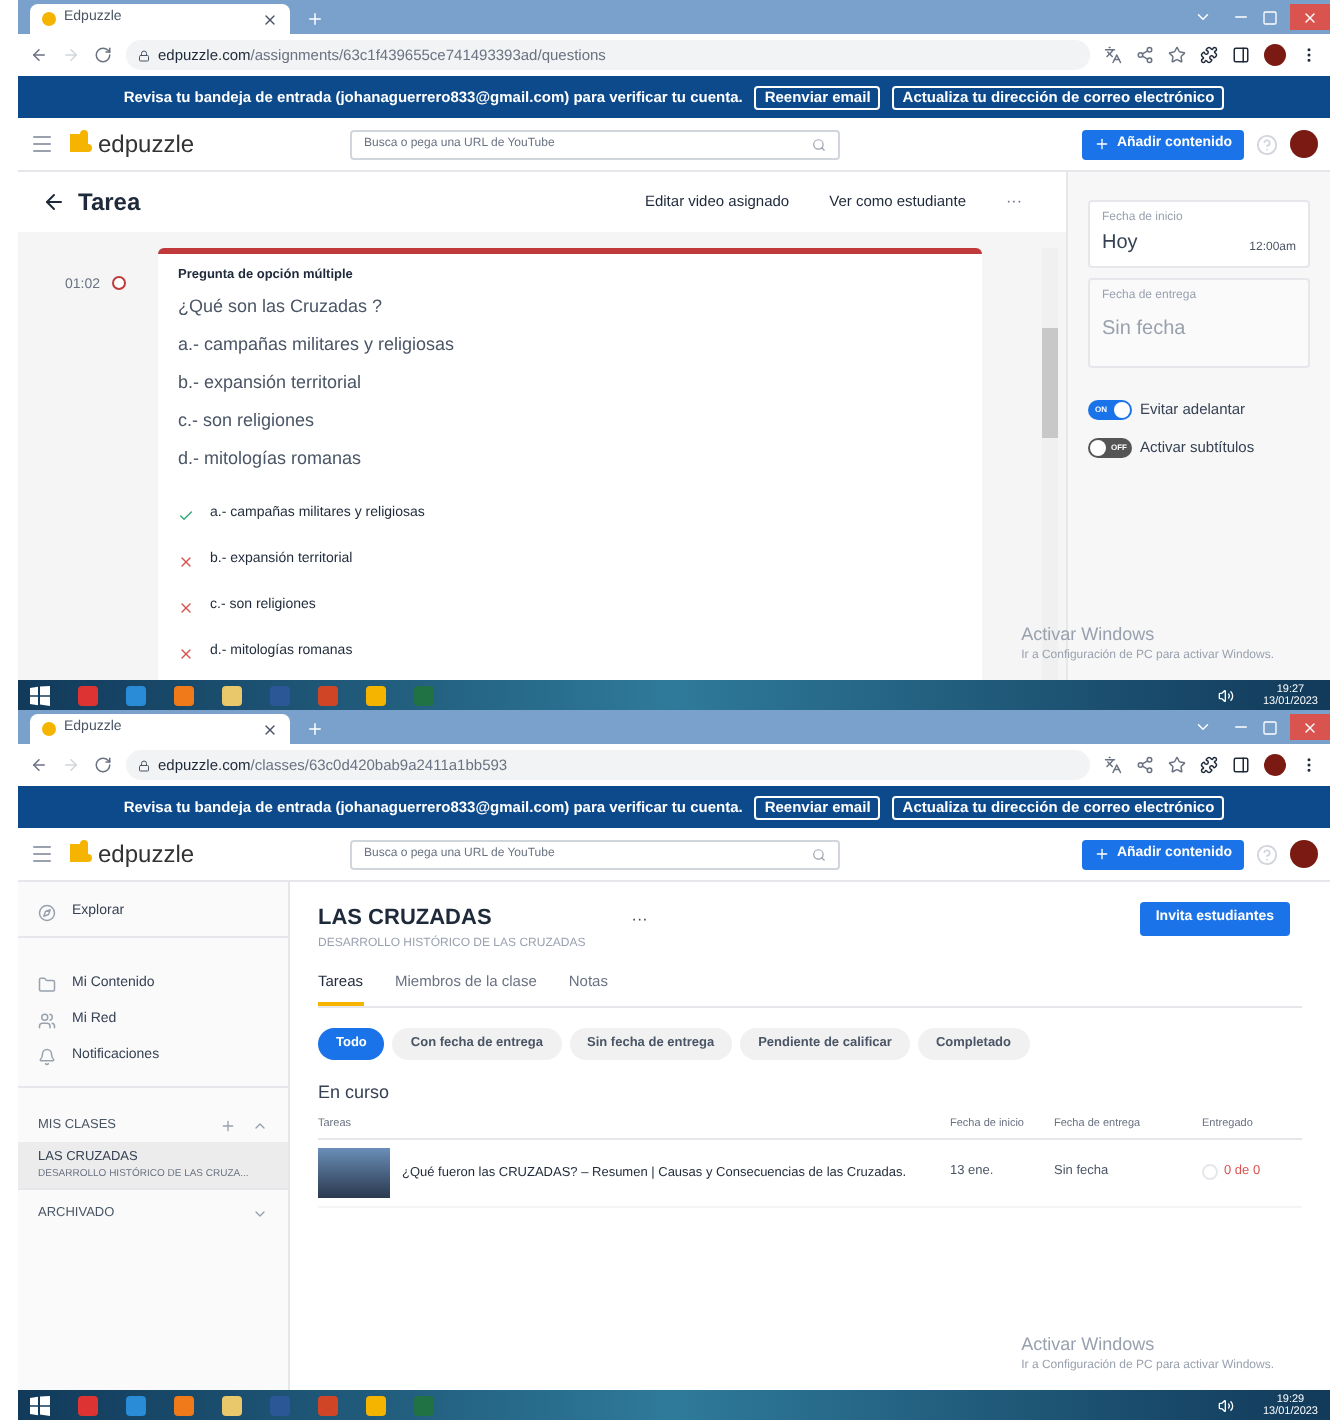 This screenshot has height=1422, width=1330. What do you see at coordinates (570, 389) in the screenshot?
I see `question-option: b.- expansión territorial` at bounding box center [570, 389].